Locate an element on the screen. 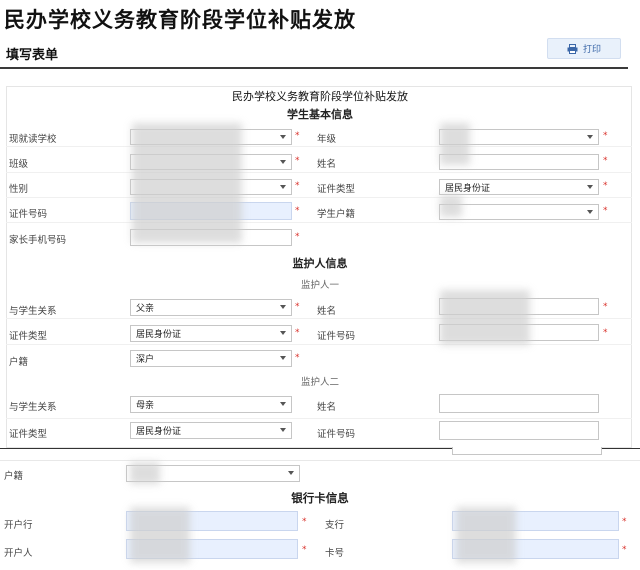 The height and width of the screenshot is (570, 640). class-label: 班级 is located at coordinates (19, 164).